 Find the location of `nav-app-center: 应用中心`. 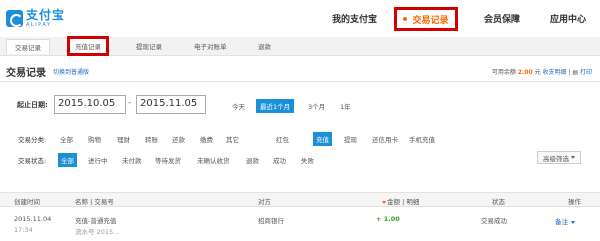

nav-app-center: 应用中心 is located at coordinates (568, 18).